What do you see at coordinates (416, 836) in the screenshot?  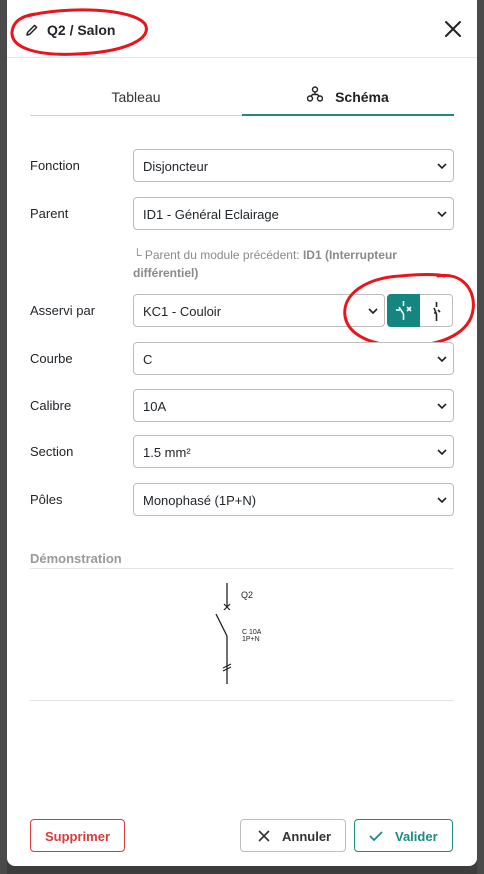 I see `validate-label: Valider` at bounding box center [416, 836].